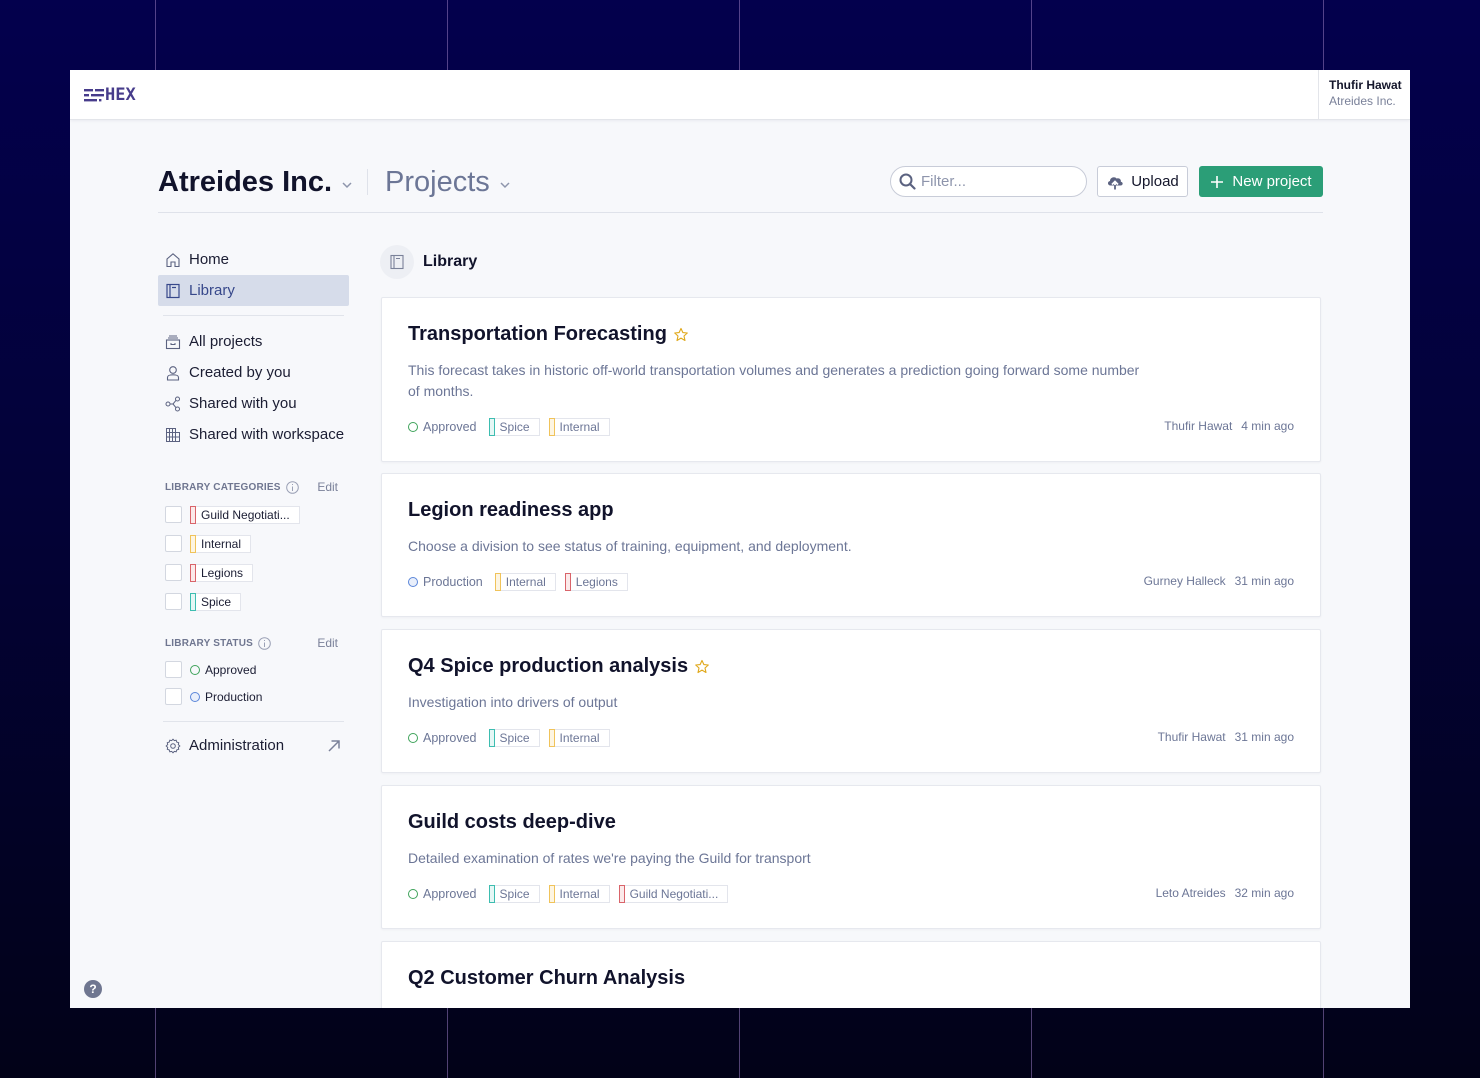  I want to click on library-categories-header: LIBRARY CATEGORIES Edit, so click(253, 487).